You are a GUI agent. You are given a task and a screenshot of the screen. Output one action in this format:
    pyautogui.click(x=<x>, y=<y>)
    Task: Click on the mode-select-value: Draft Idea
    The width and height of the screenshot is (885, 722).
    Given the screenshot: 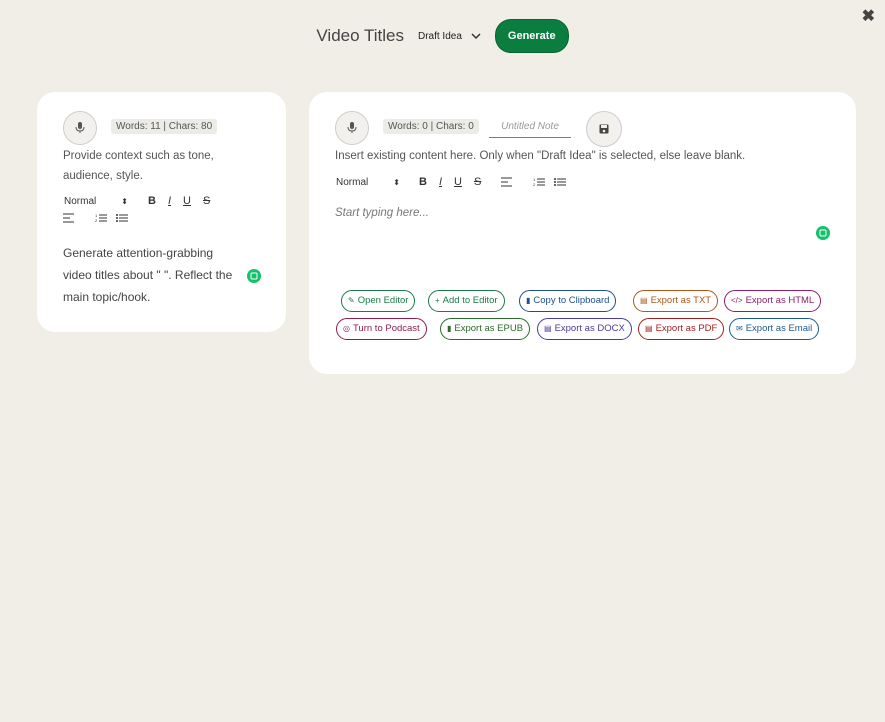 What is the action you would take?
    pyautogui.click(x=439, y=36)
    